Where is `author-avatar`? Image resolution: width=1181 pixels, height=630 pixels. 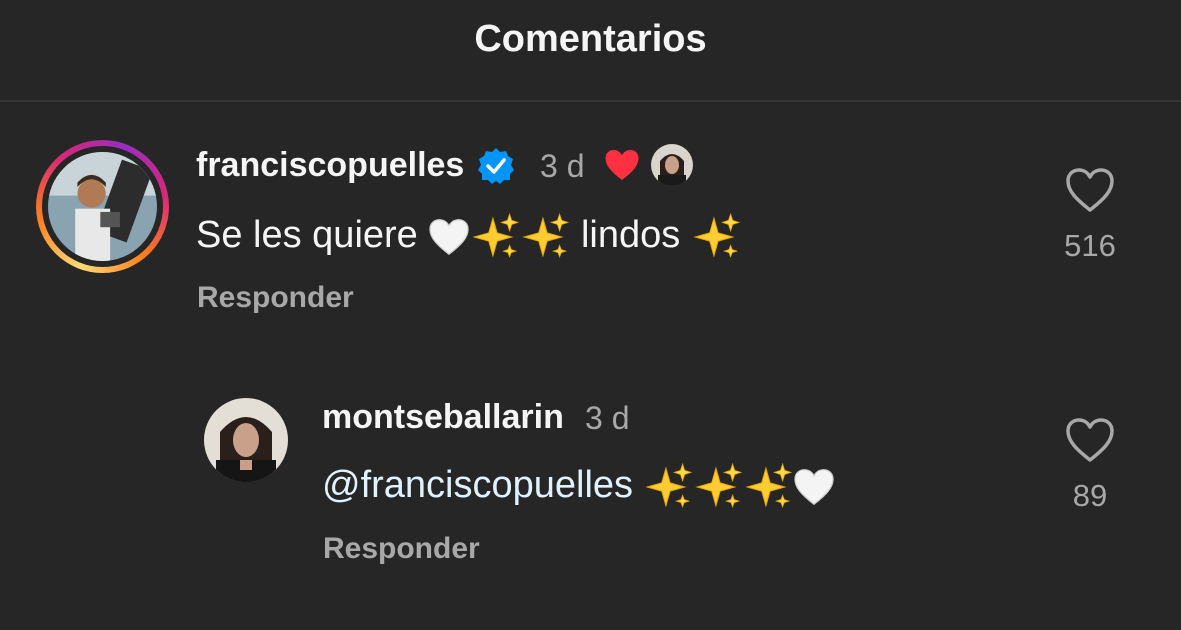
author-avatar is located at coordinates (672, 165).